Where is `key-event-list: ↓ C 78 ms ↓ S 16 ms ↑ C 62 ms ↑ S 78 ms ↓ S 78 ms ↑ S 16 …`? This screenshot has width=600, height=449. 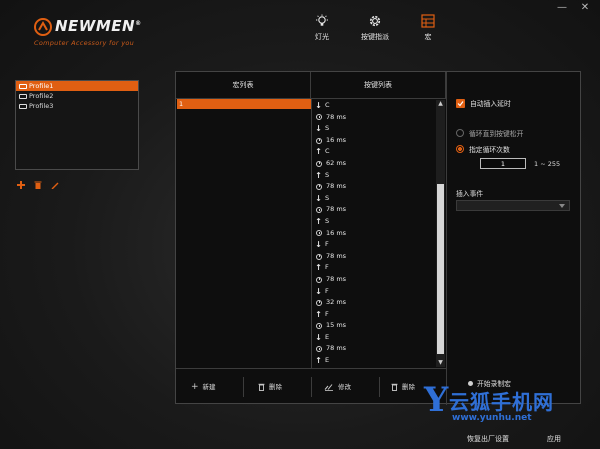
key-event-list: ↓ C 78 ms ↓ S 16 ms ↑ C 62 ms ↑ S 78 ms ↓ S 78 ms ↑ S 16 … is located at coordinates (373, 233).